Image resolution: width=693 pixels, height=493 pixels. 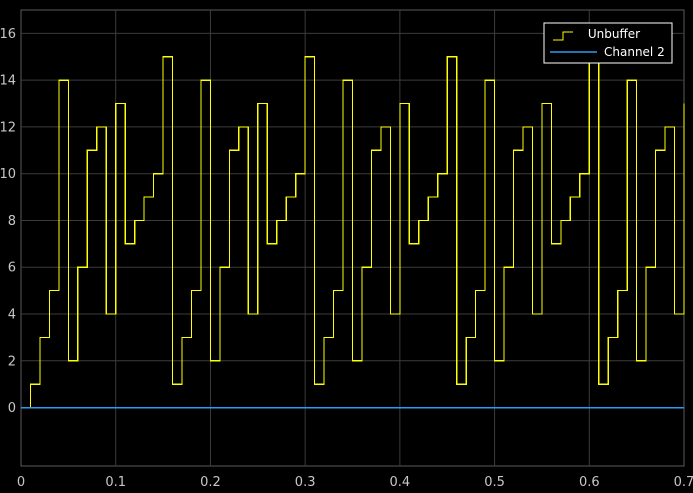 What do you see at coordinates (115, 482) in the screenshot?
I see `x-tick-label: 0.1` at bounding box center [115, 482].